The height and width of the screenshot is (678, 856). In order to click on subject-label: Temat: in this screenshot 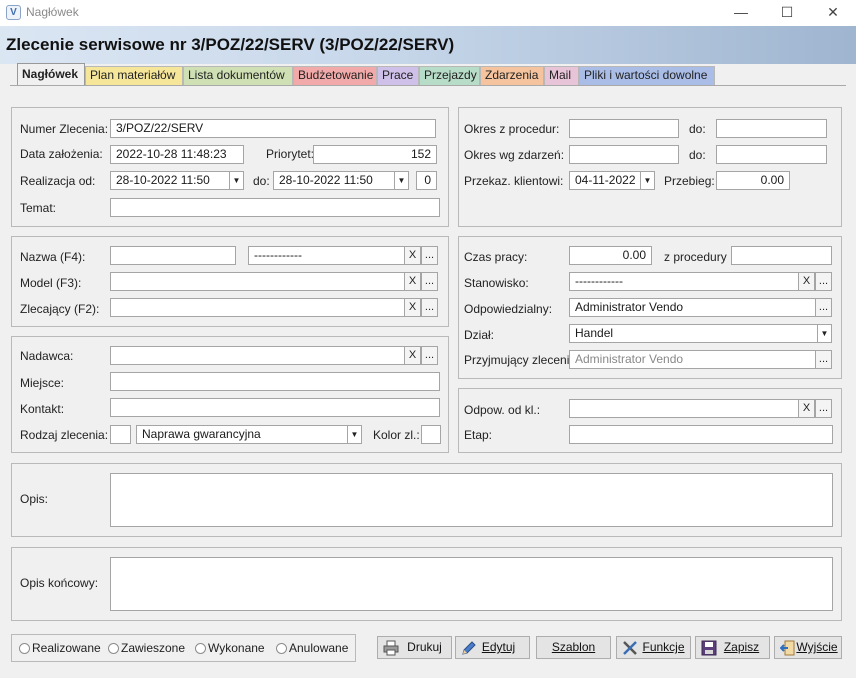, I will do `click(38, 208)`.